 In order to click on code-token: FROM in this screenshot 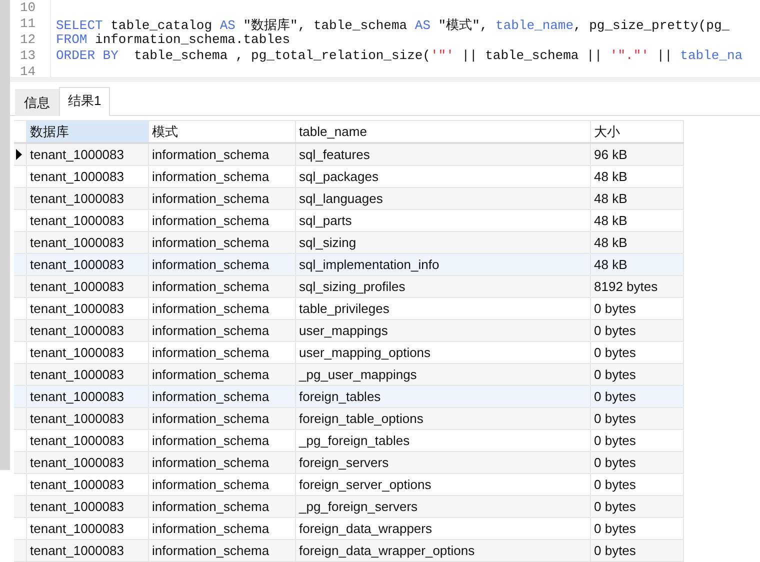, I will do `click(72, 39)`.